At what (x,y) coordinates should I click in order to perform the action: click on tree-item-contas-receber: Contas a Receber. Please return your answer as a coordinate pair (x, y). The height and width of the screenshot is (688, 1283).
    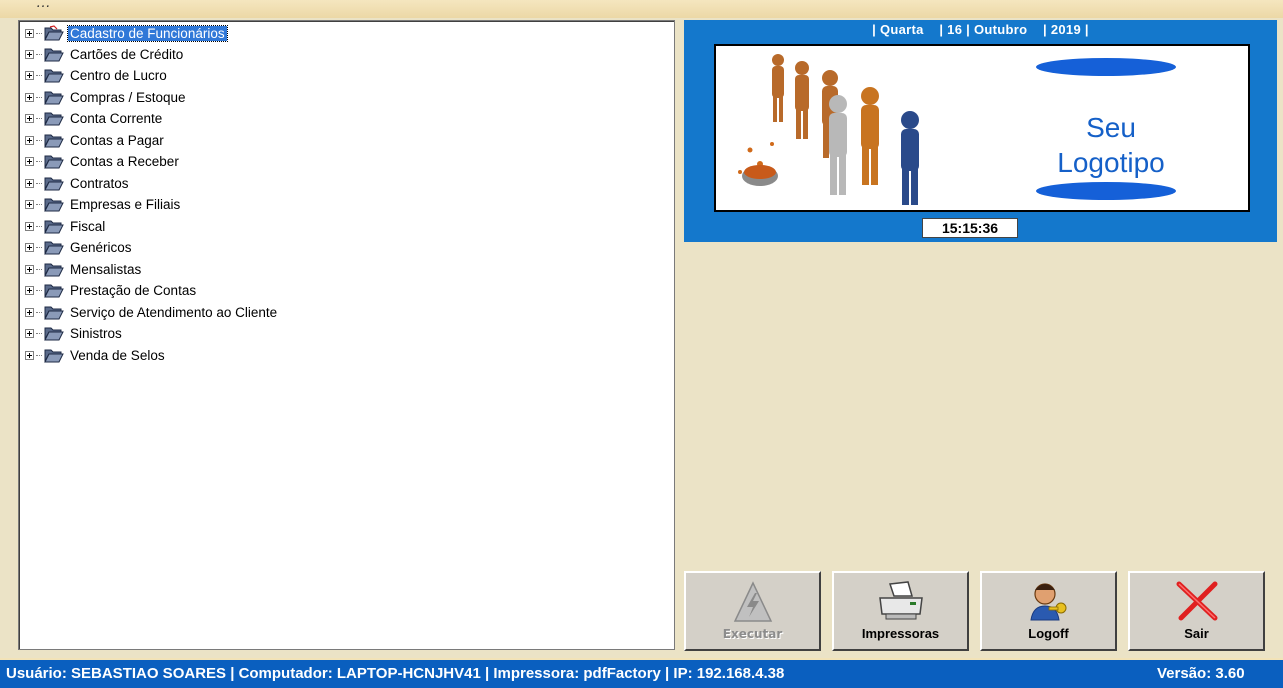
    Looking at the image, I should click on (103, 161).